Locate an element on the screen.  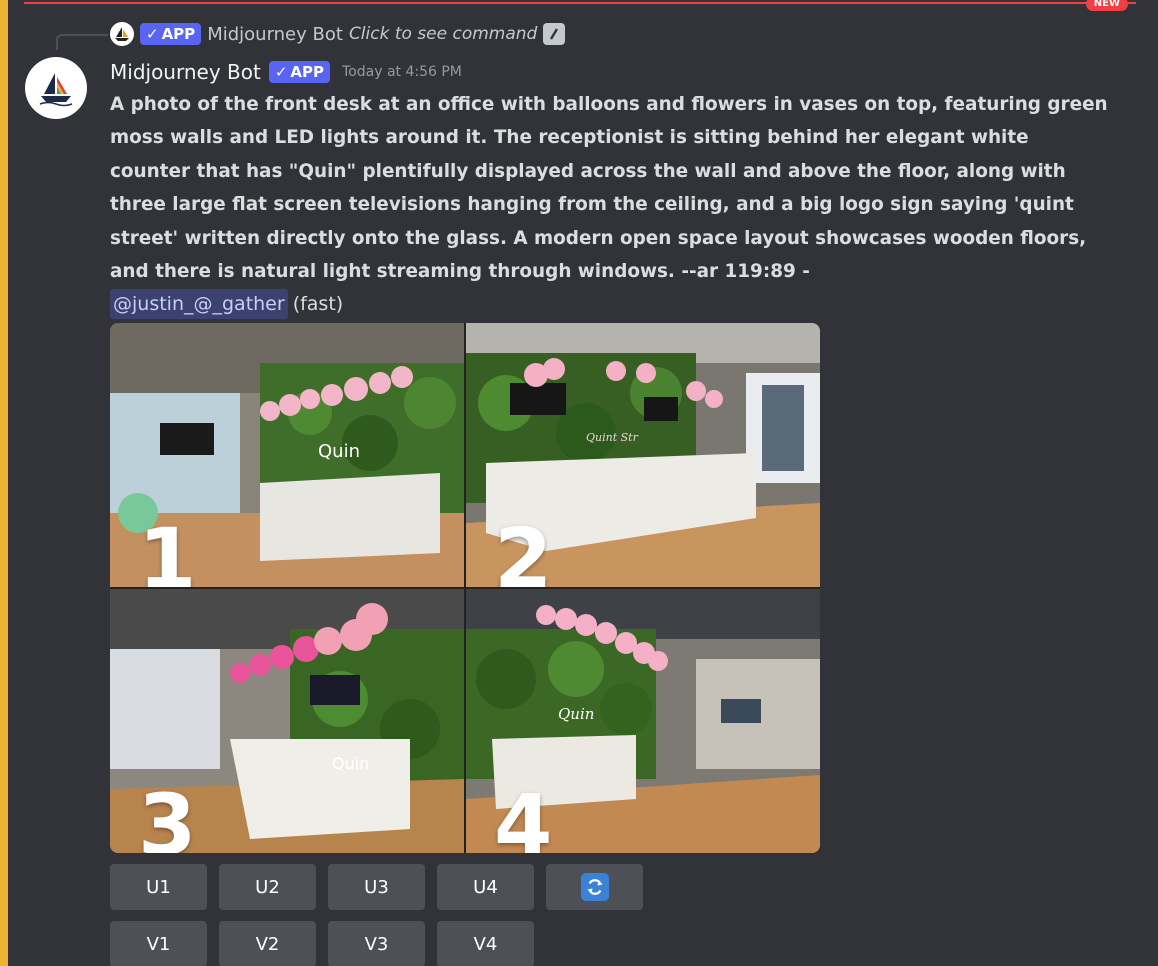
reply-author: Midjourney Bot is located at coordinates (275, 34).